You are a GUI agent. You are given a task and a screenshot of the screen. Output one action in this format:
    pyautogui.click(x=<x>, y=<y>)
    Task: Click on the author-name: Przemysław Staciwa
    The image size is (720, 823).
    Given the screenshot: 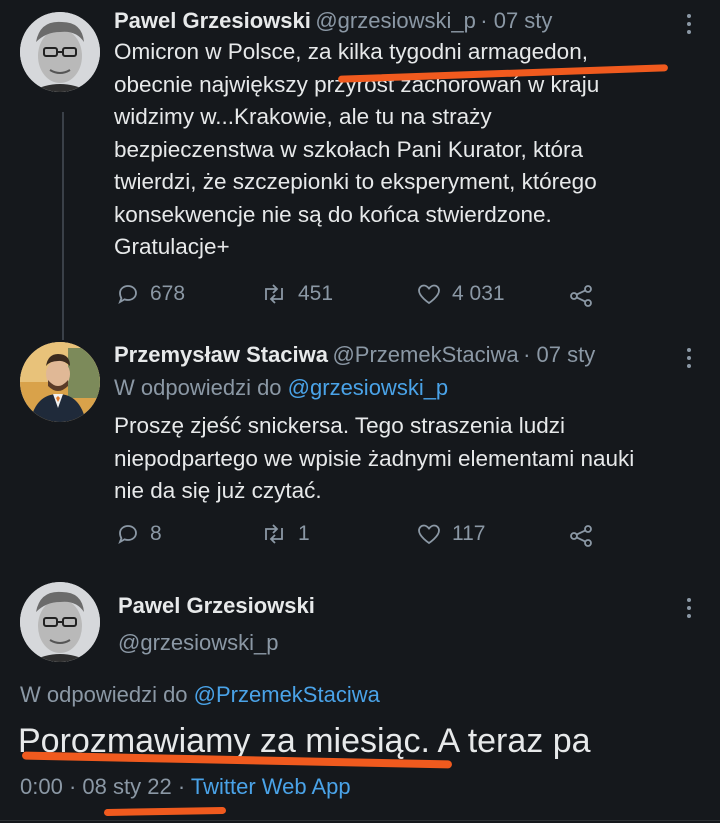 What is the action you would take?
    pyautogui.click(x=221, y=354)
    